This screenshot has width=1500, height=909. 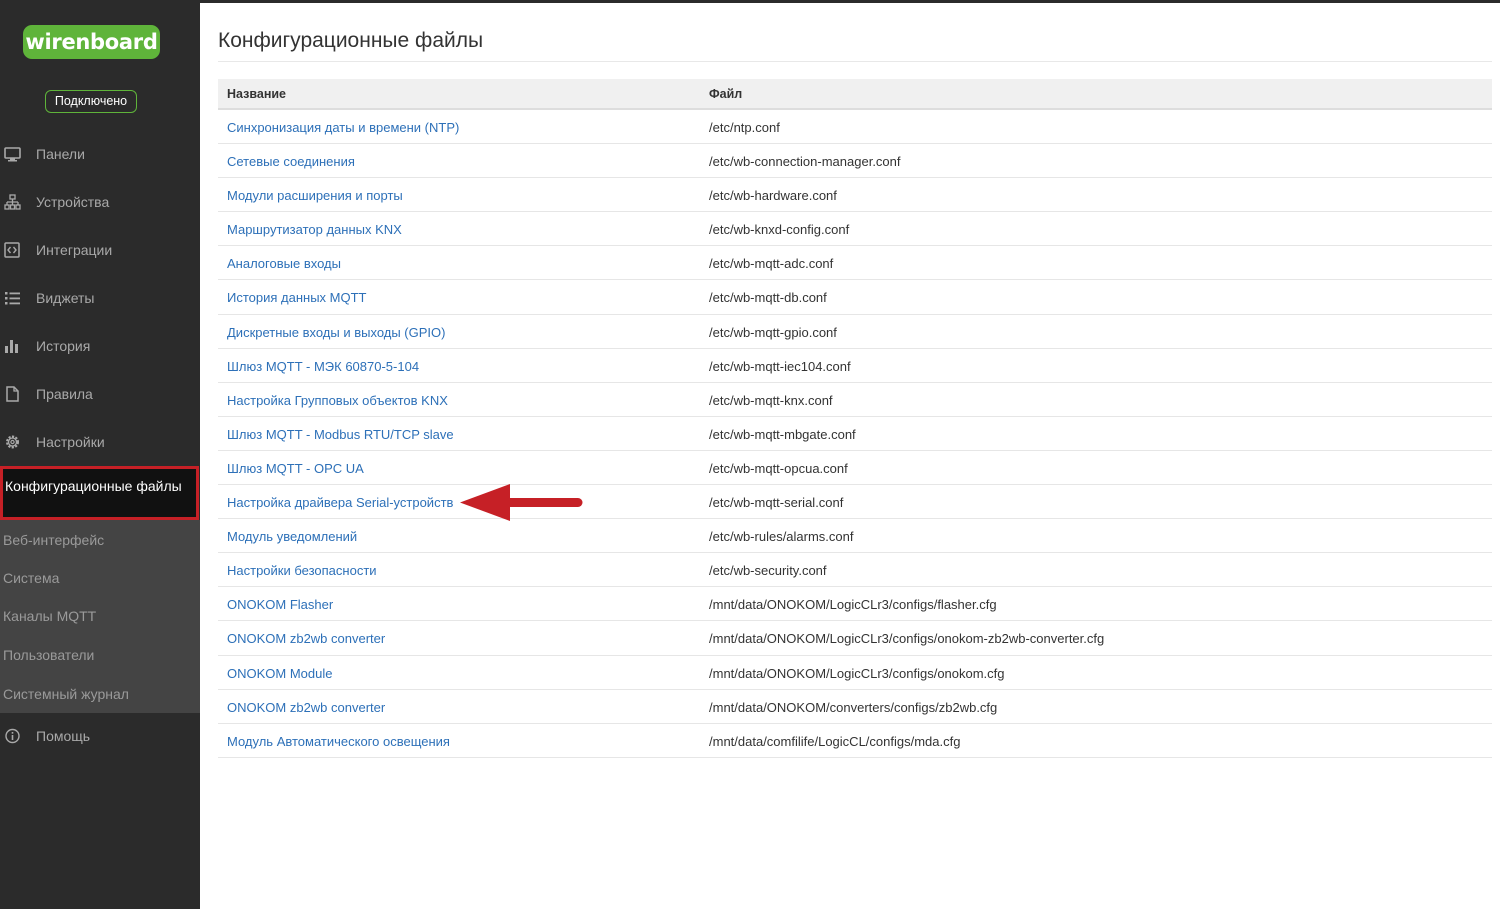 I want to click on config-name-link: Сетевые соединения, so click(x=291, y=161).